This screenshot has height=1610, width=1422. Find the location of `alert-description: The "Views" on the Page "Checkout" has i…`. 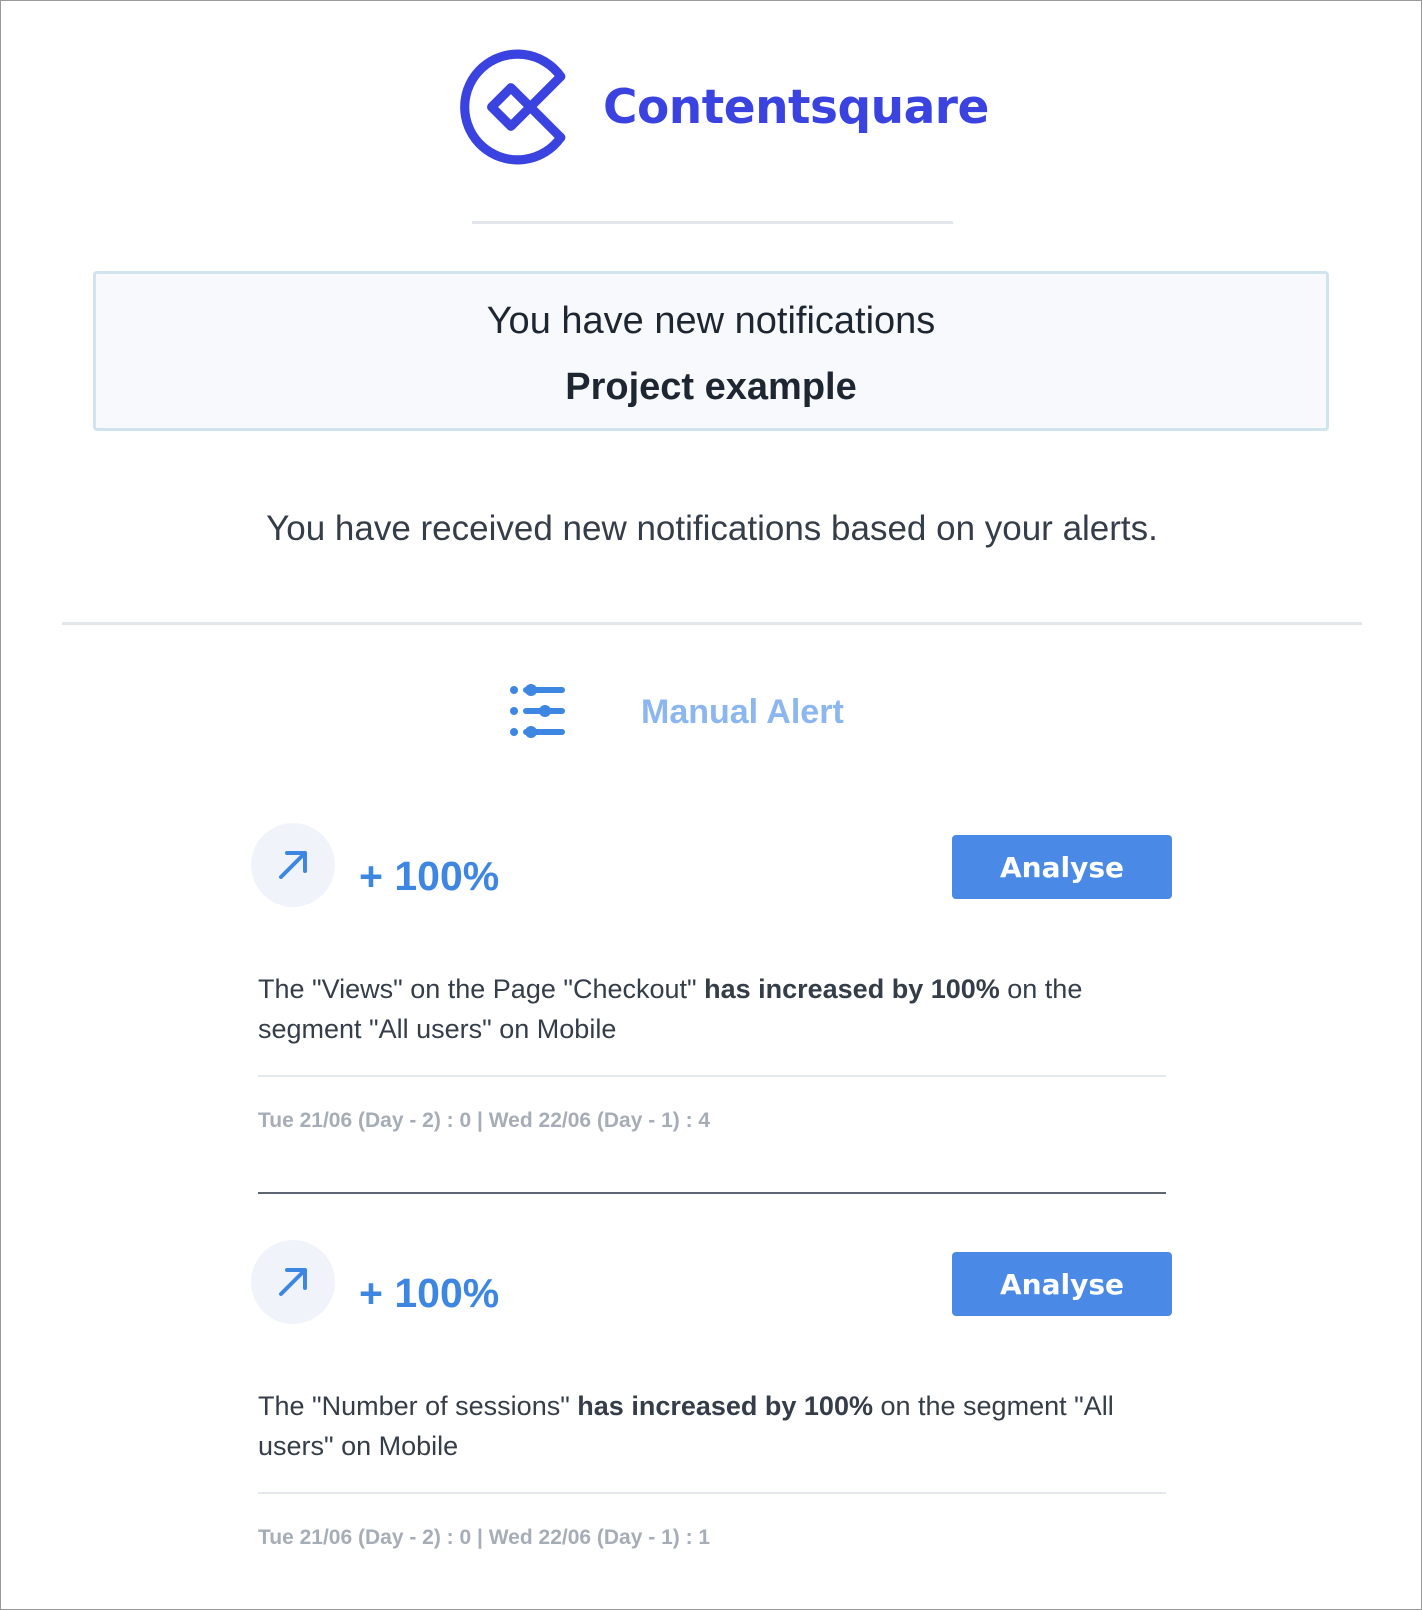

alert-description: The "Views" on the Page "Checkout" has i… is located at coordinates (708, 1009).